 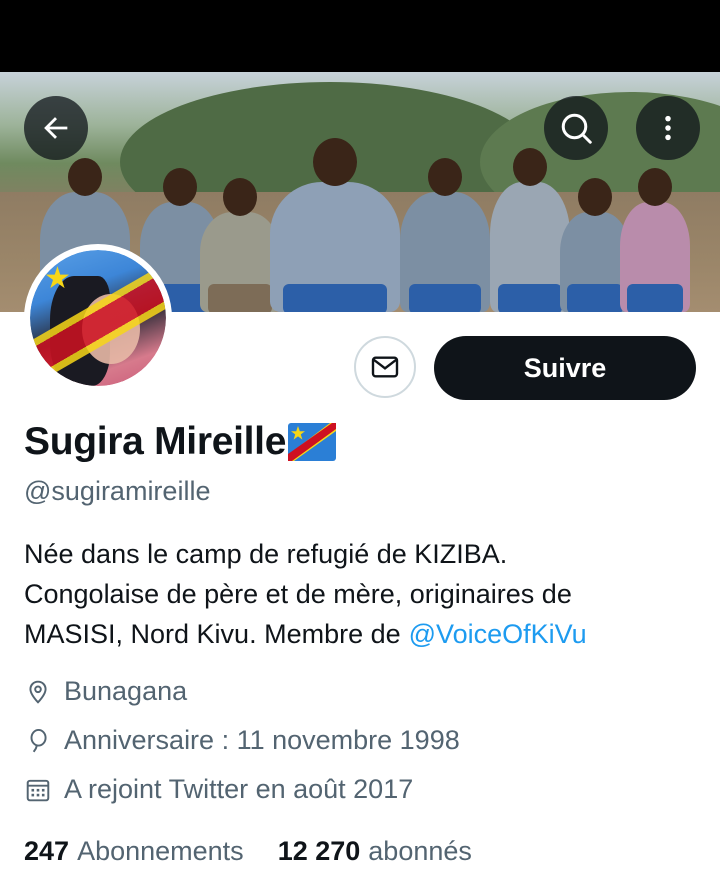 I want to click on search-button, so click(x=576, y=128).